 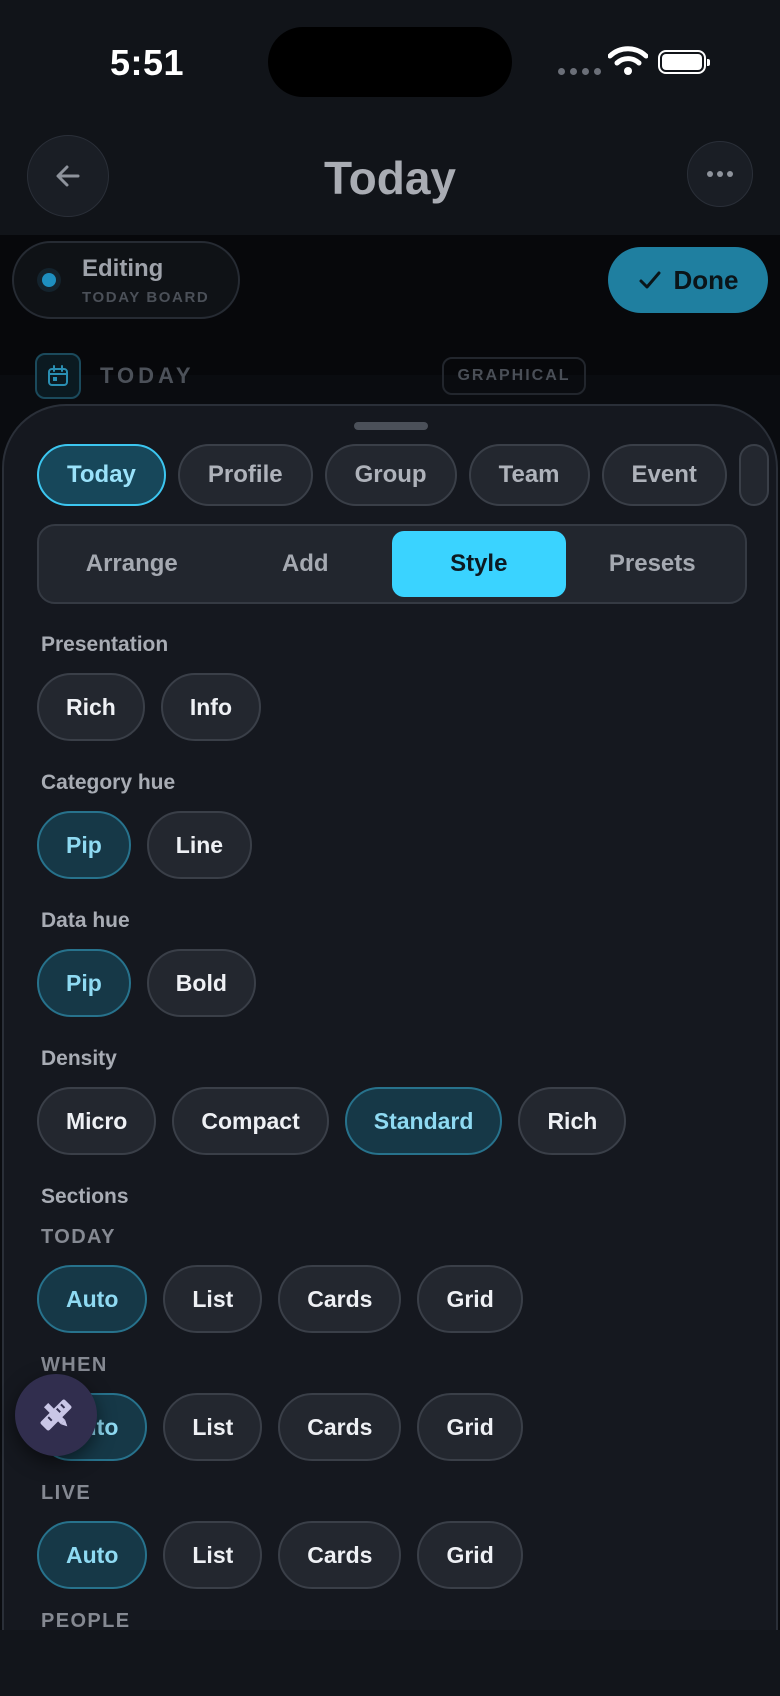 I want to click on today-section-icon, so click(x=58, y=376).